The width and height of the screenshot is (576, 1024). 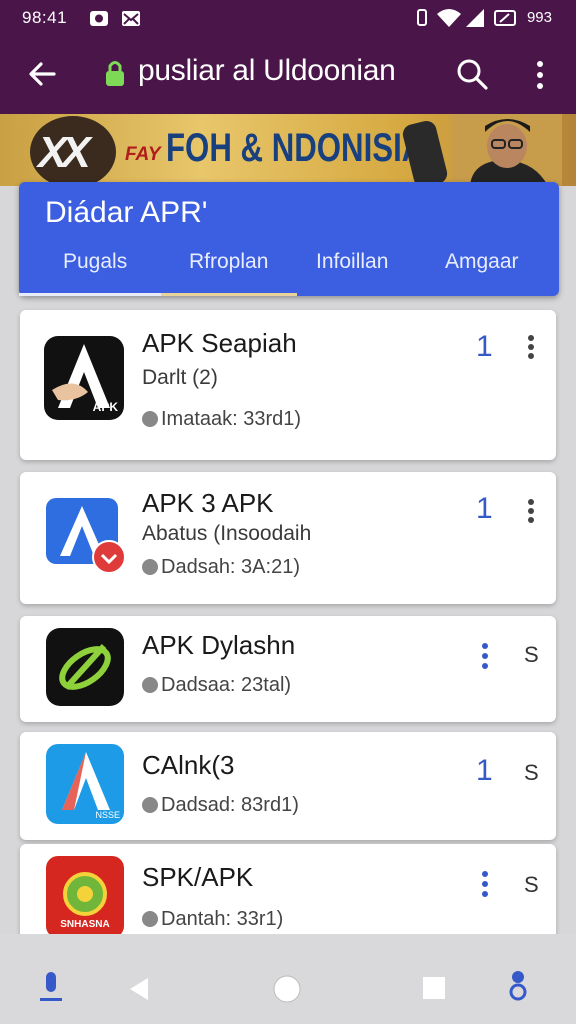 I want to click on banner-device-image, so click(x=425, y=152).